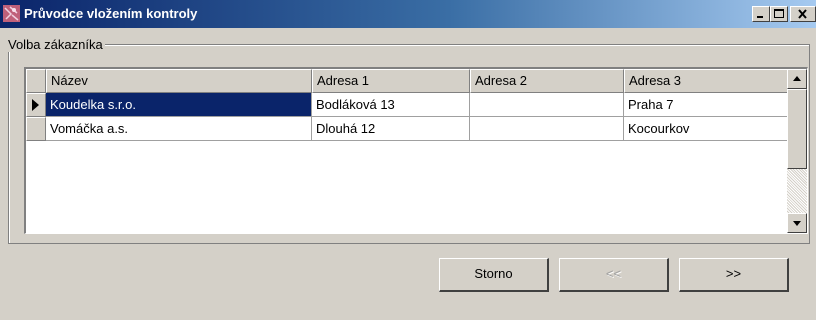 The image size is (816, 320). I want to click on table-cell-address1: Dlouhá 12, so click(391, 129).